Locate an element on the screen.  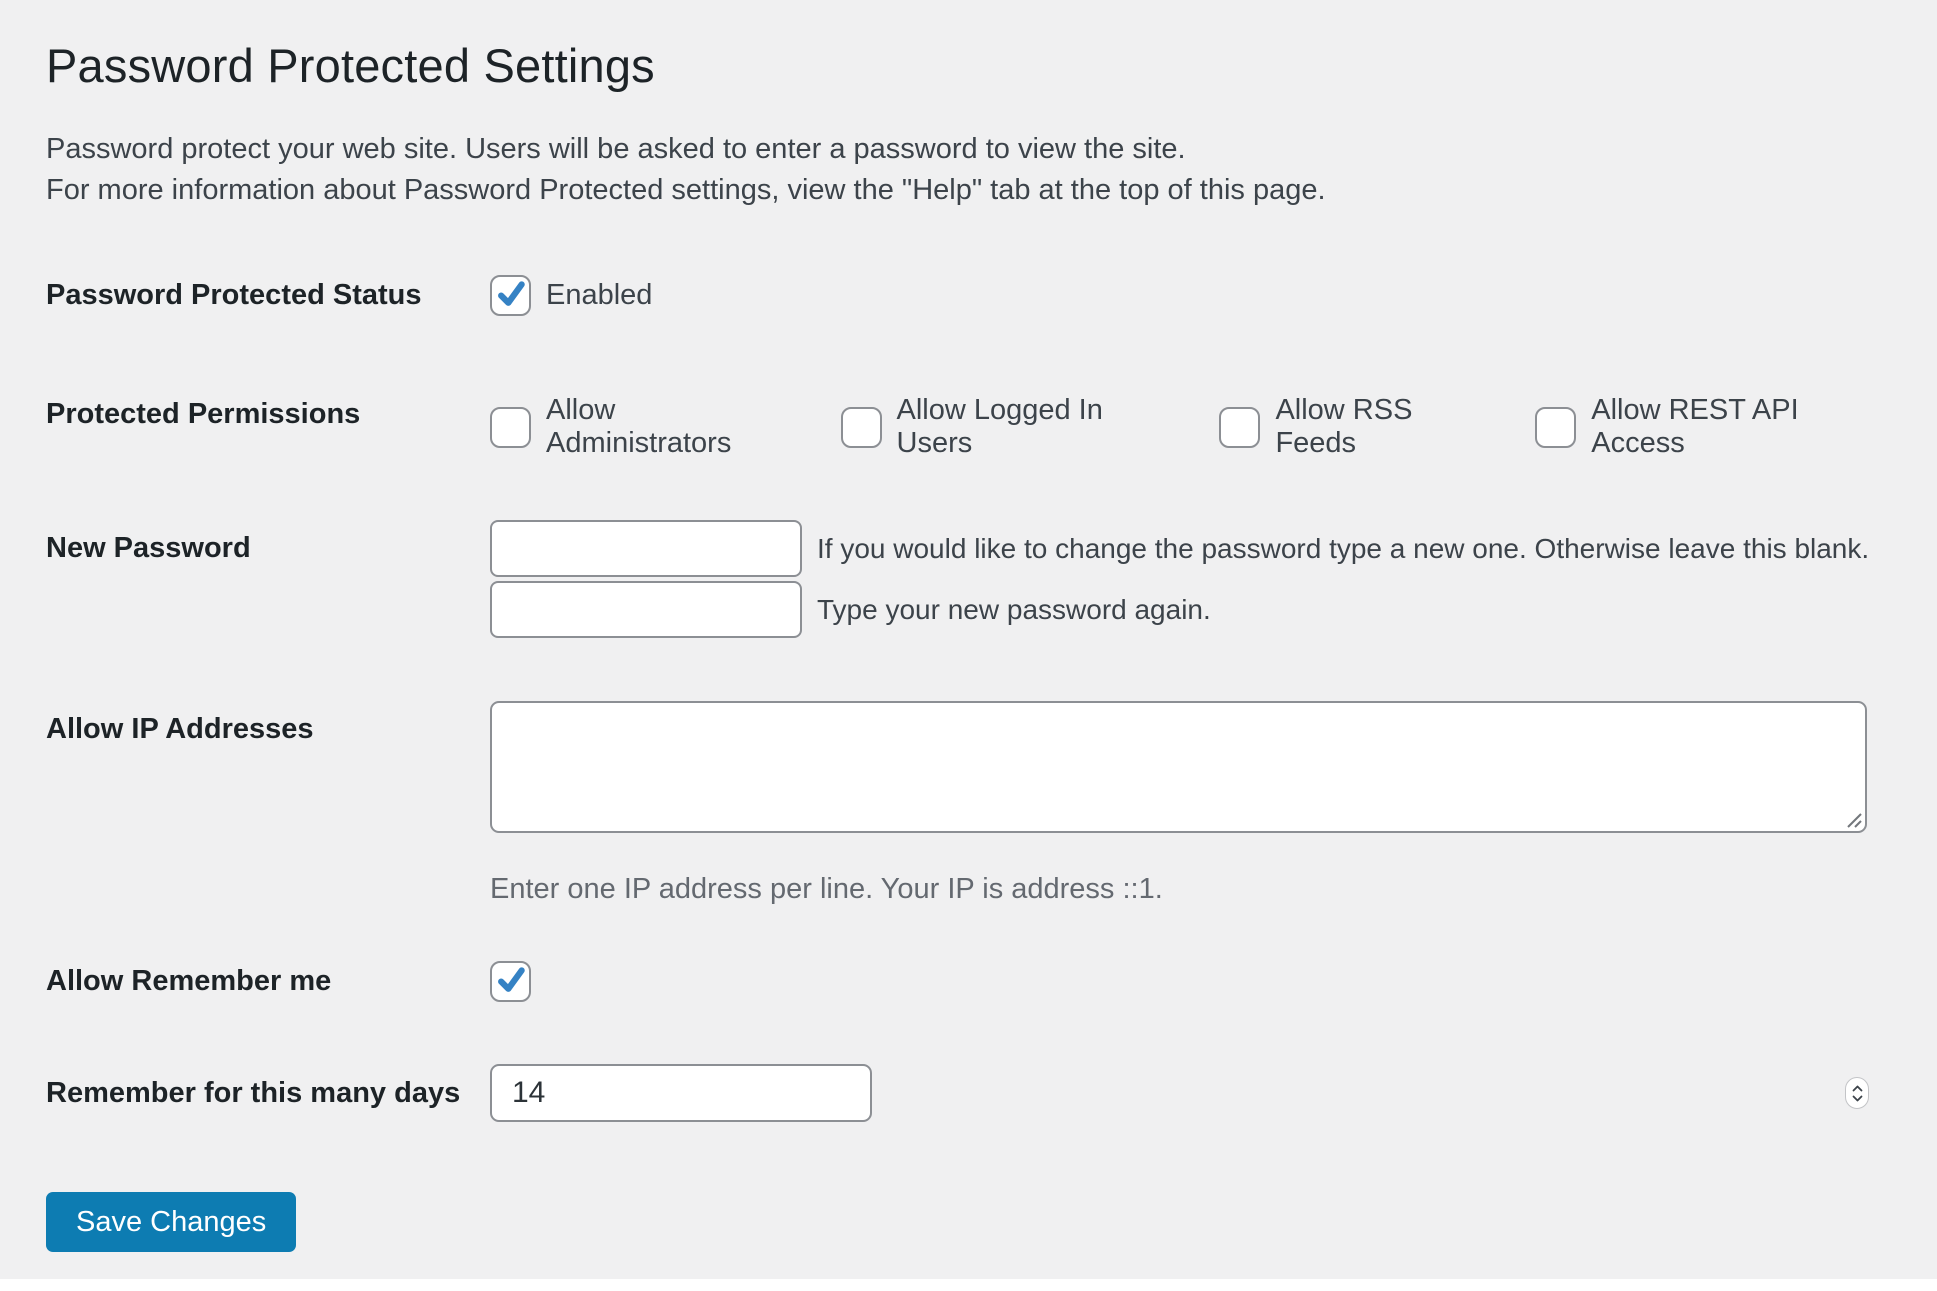
save-changes-button: Save Changes is located at coordinates (171, 1222).